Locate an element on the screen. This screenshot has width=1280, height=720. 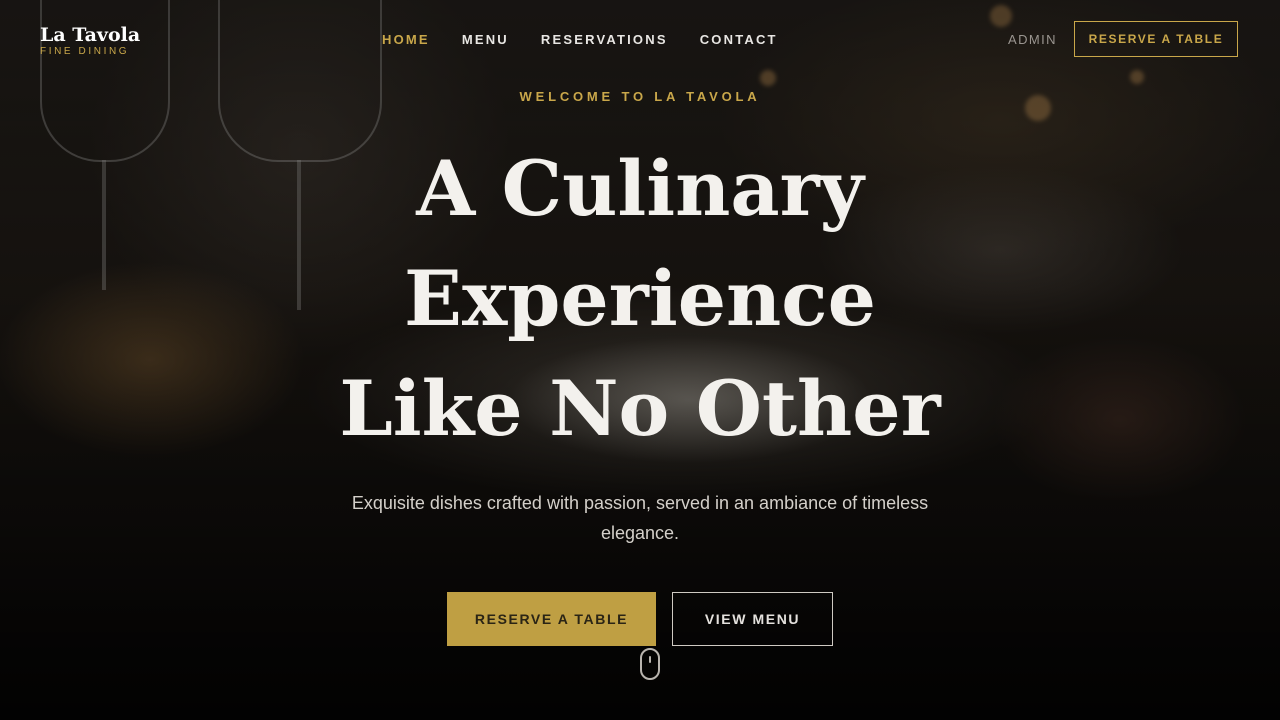
main-nav: HOME MENU RESERVATIONS CONTACT is located at coordinates (580, 39).